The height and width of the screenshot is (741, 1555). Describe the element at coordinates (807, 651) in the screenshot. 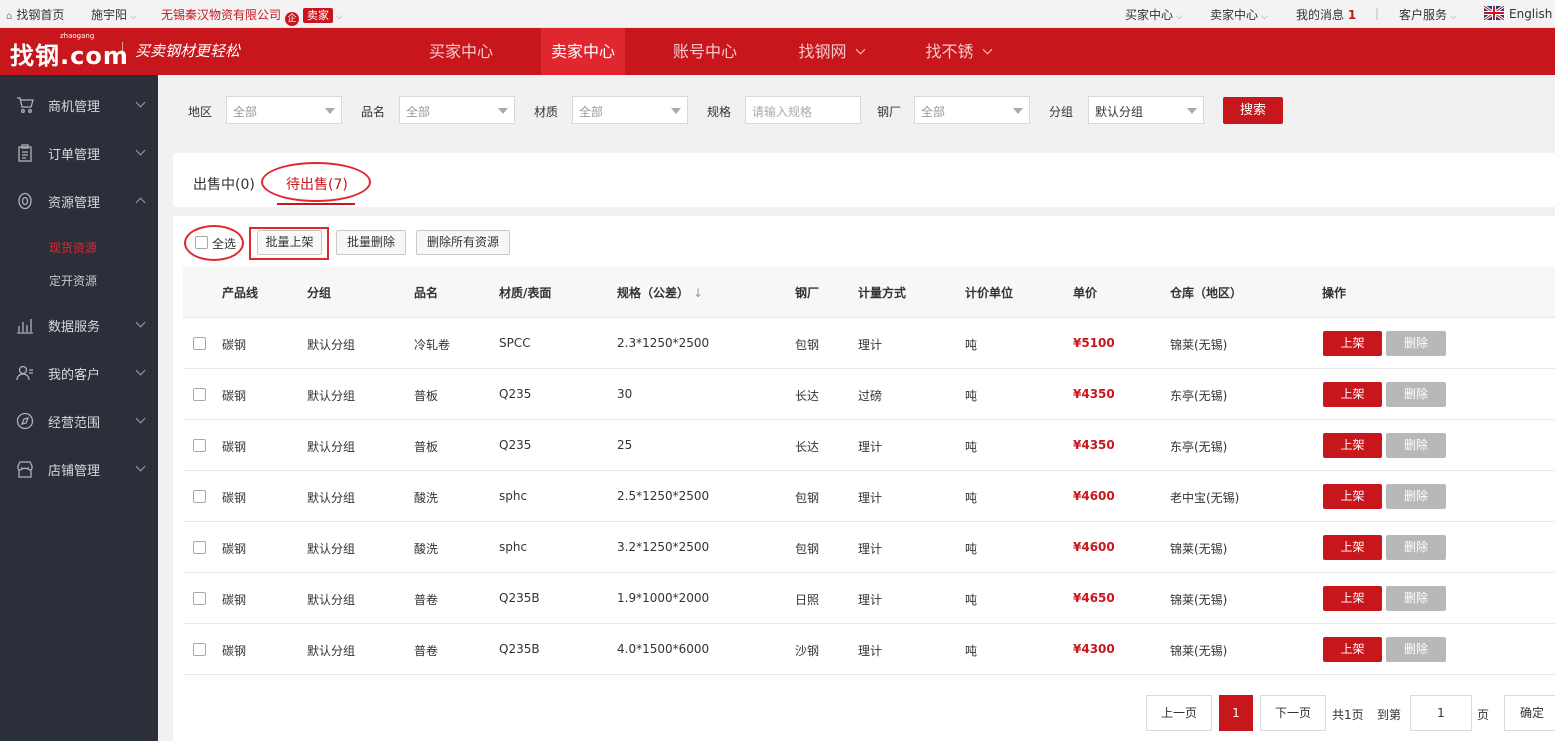

I see `cell-mill: 沙钢` at that location.